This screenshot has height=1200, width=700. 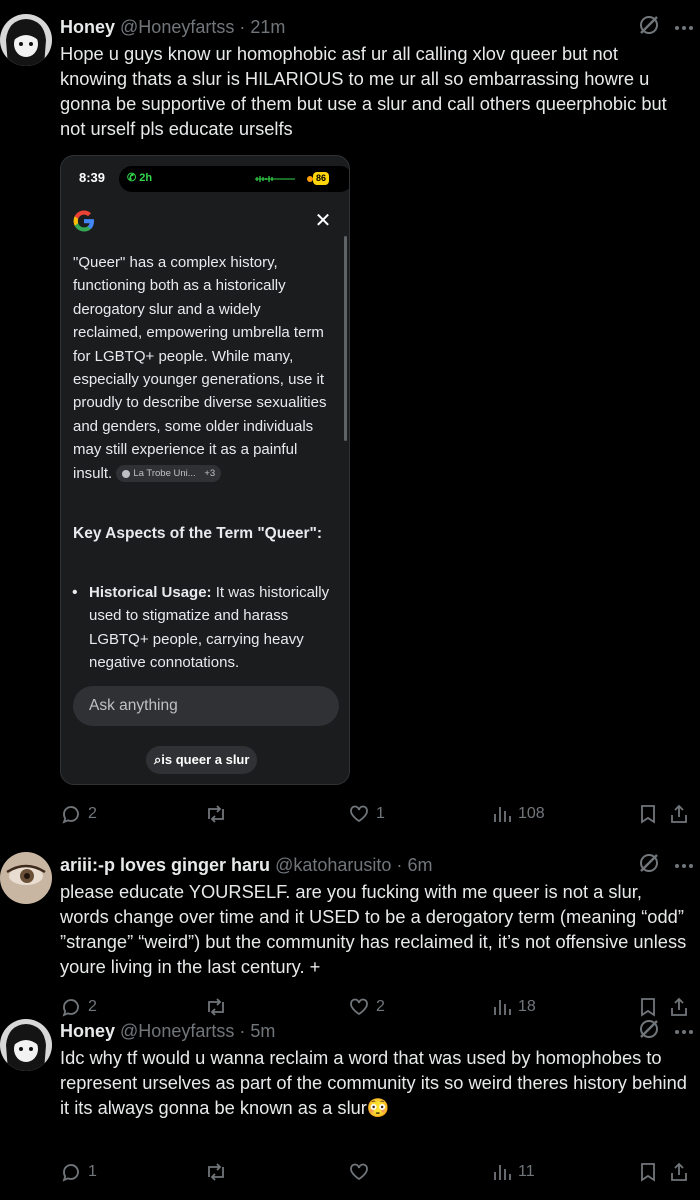 I want to click on source-icon, so click(x=126, y=473).